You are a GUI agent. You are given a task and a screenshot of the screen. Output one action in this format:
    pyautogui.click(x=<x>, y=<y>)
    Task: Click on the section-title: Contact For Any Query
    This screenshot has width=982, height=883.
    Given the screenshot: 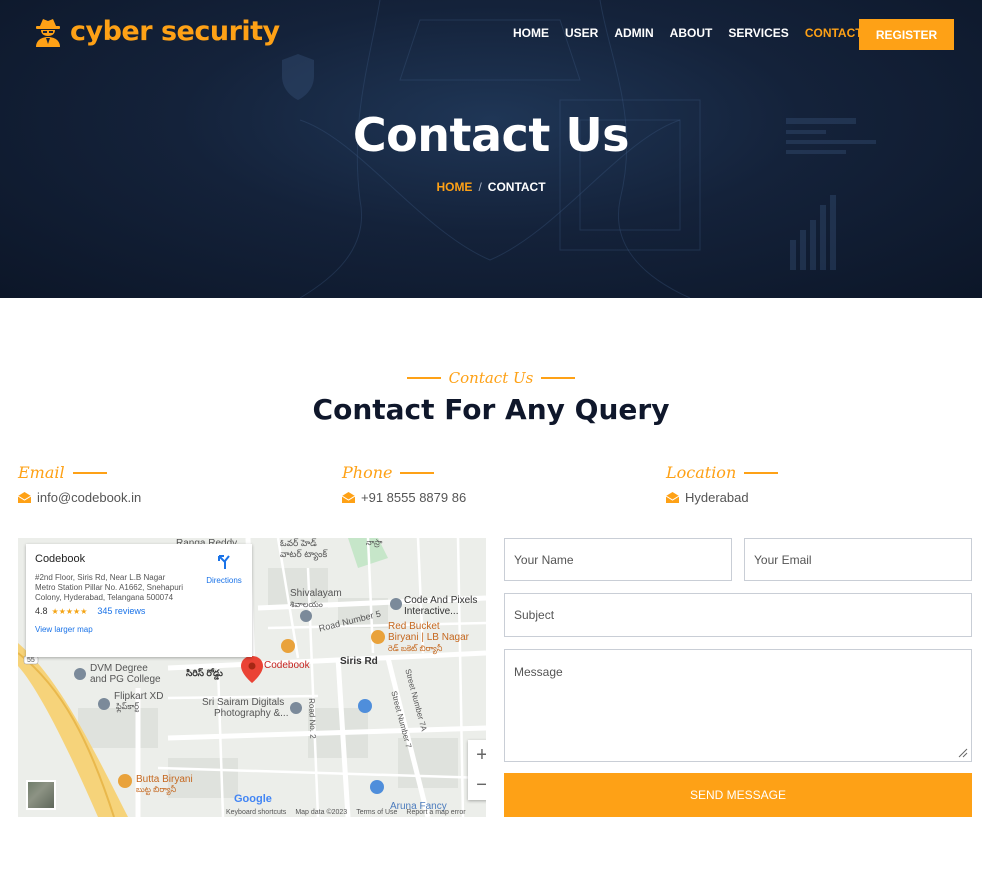 What is the action you would take?
    pyautogui.click(x=491, y=409)
    